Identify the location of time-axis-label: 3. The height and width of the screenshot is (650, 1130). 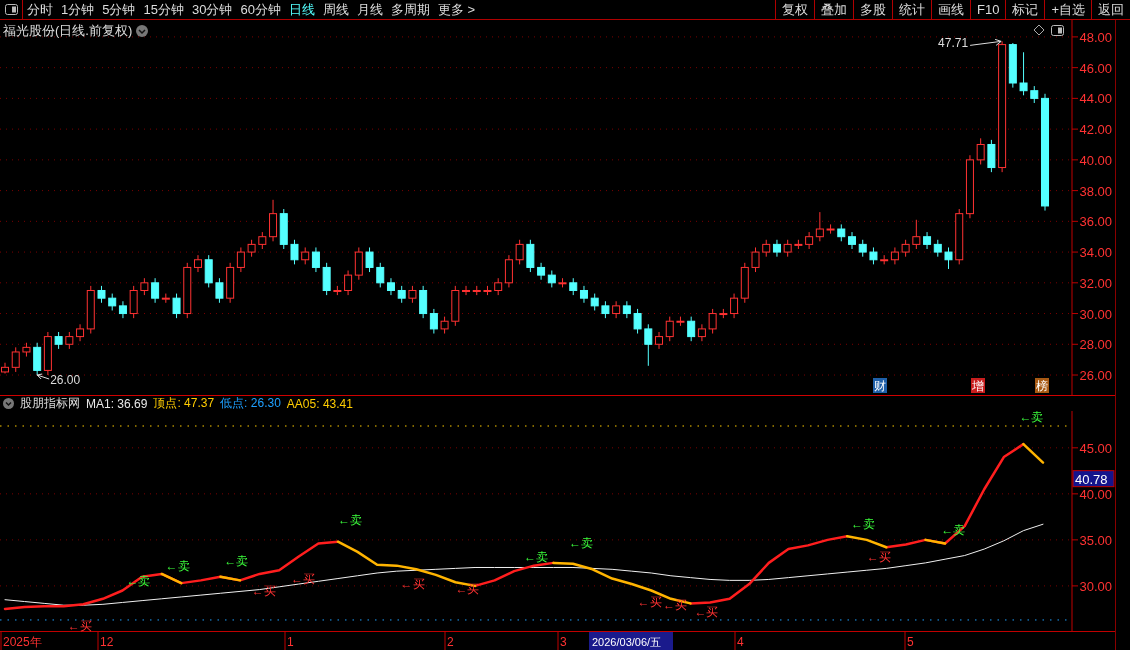
(563, 642).